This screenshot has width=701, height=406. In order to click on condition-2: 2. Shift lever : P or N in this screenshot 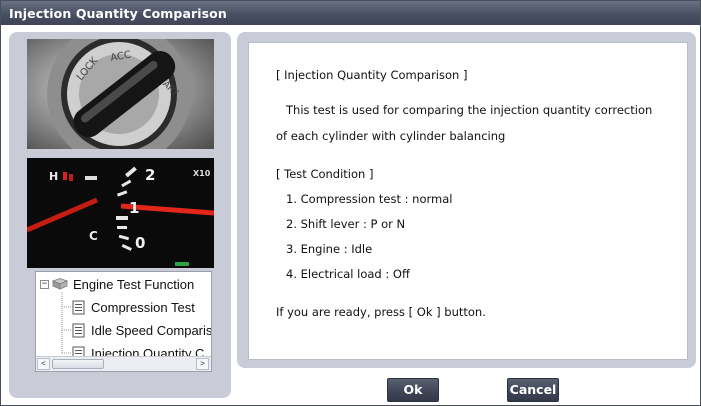, I will do `click(346, 224)`.